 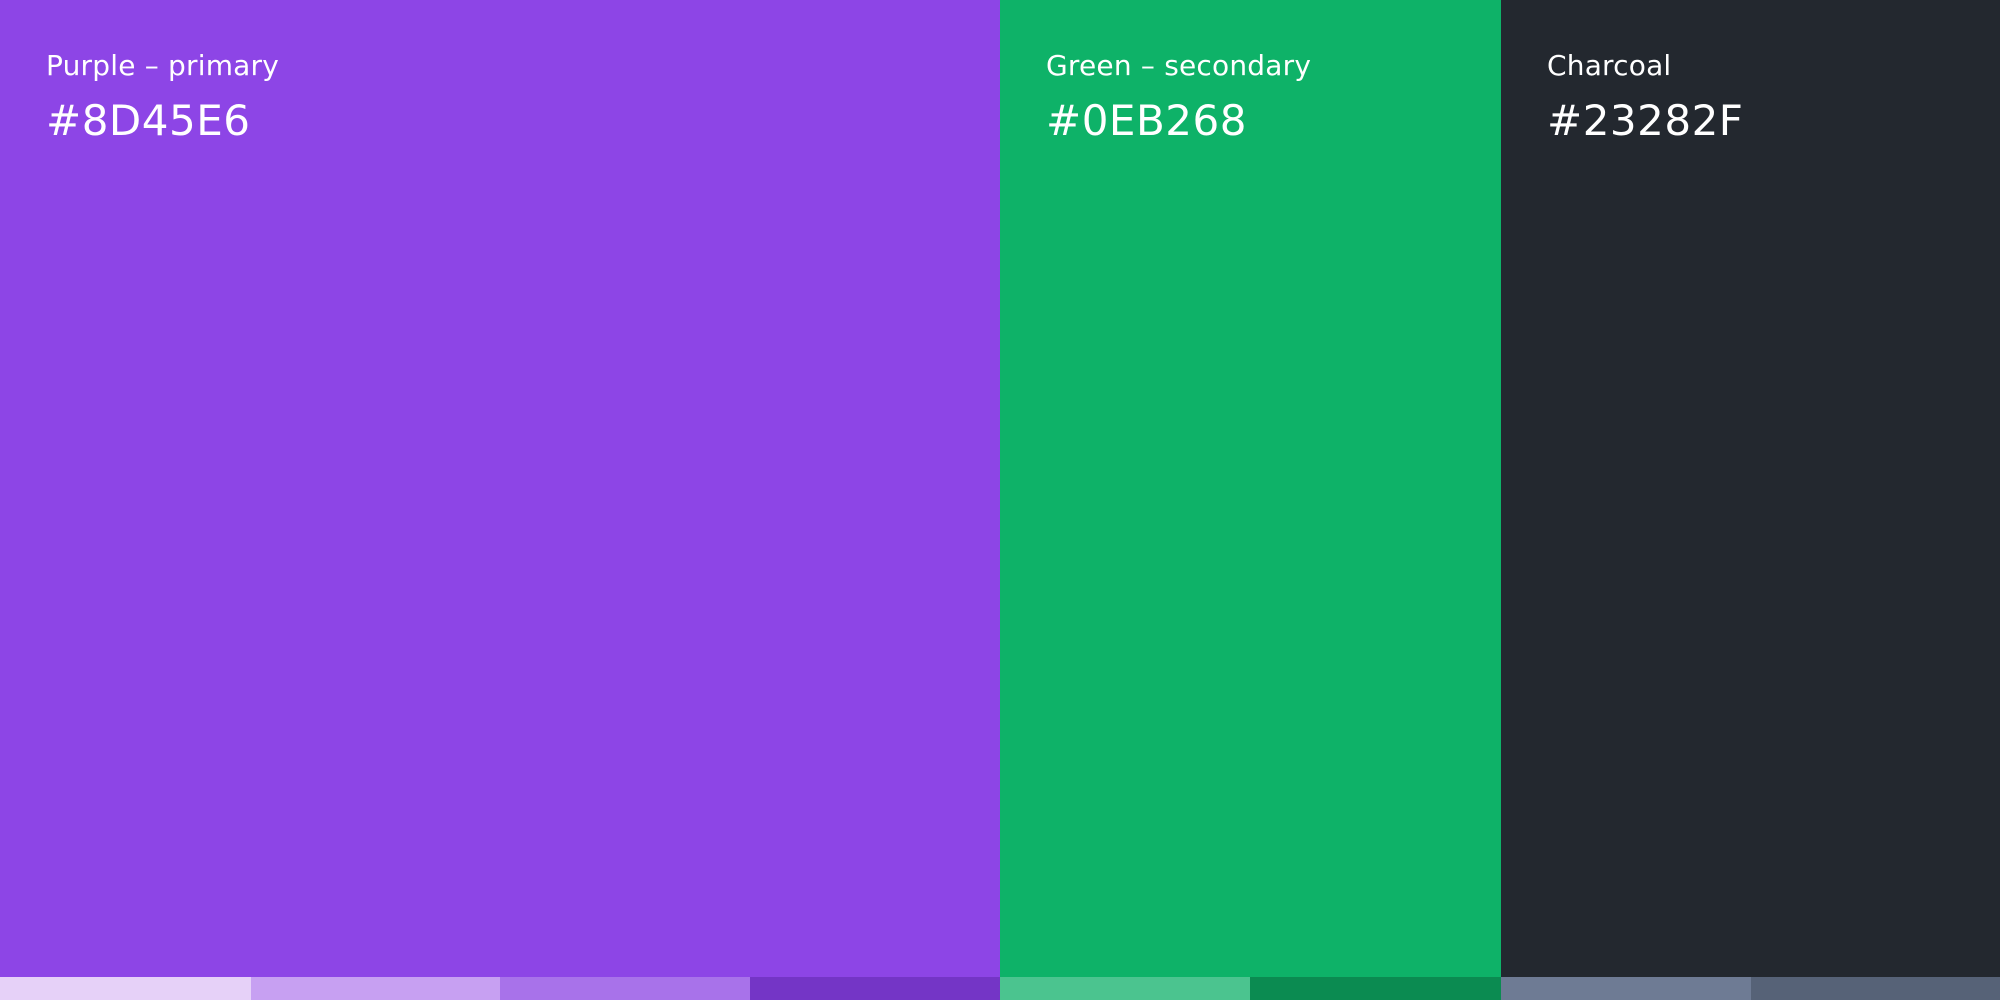 What do you see at coordinates (148, 120) in the screenshot?
I see `swatch-hex-code: #8D45E6` at bounding box center [148, 120].